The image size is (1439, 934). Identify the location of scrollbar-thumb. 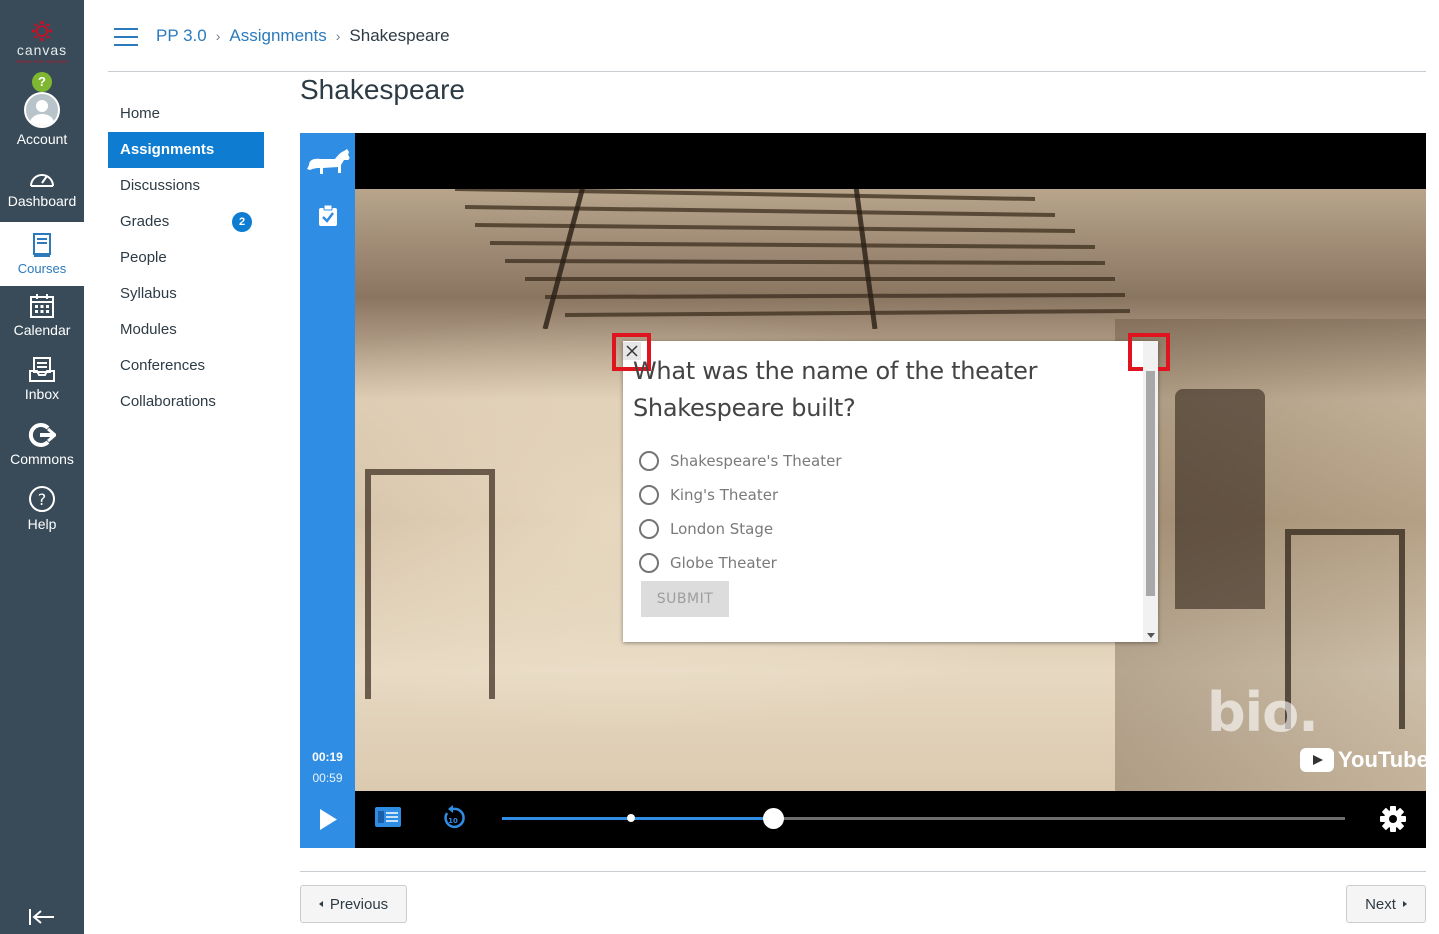
(1150, 483).